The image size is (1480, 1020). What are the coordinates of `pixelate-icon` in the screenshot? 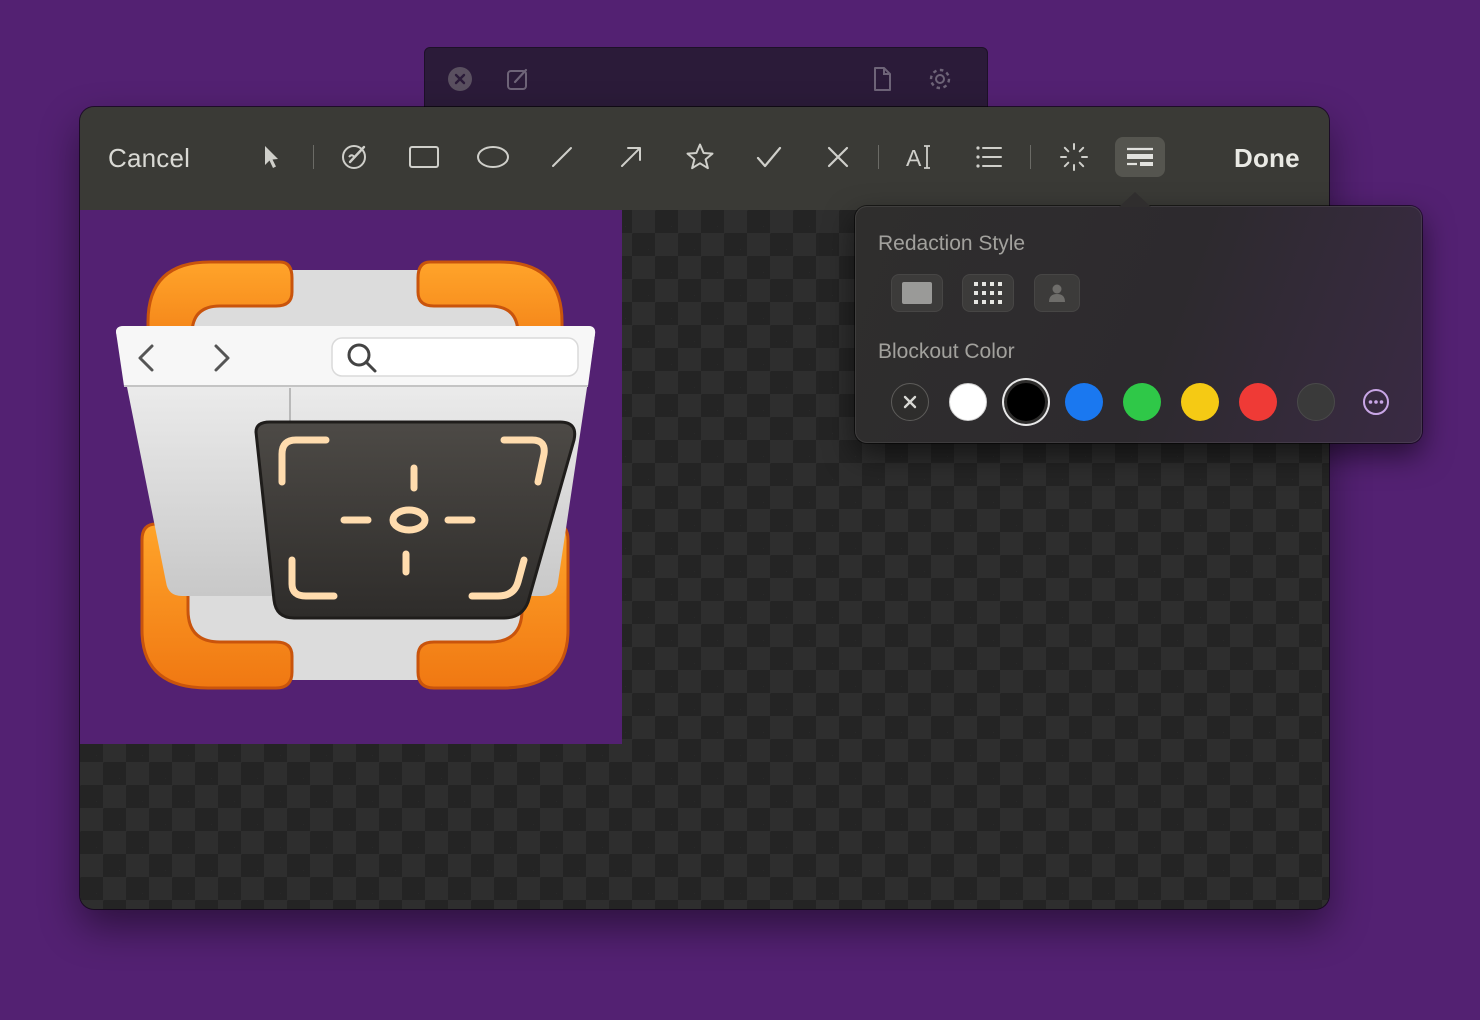 It's located at (988, 293).